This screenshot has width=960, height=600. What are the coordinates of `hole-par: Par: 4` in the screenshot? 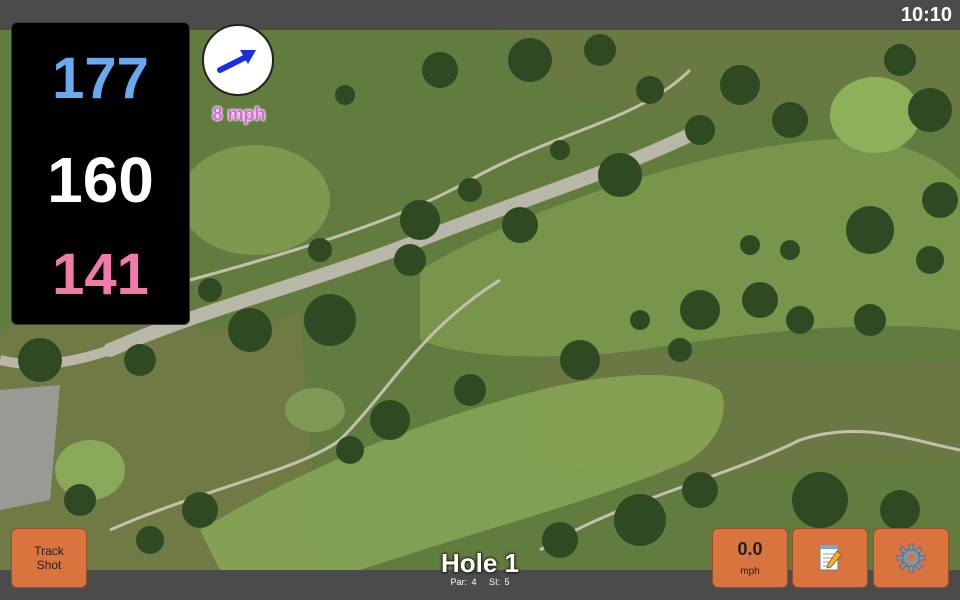 It's located at (463, 582).